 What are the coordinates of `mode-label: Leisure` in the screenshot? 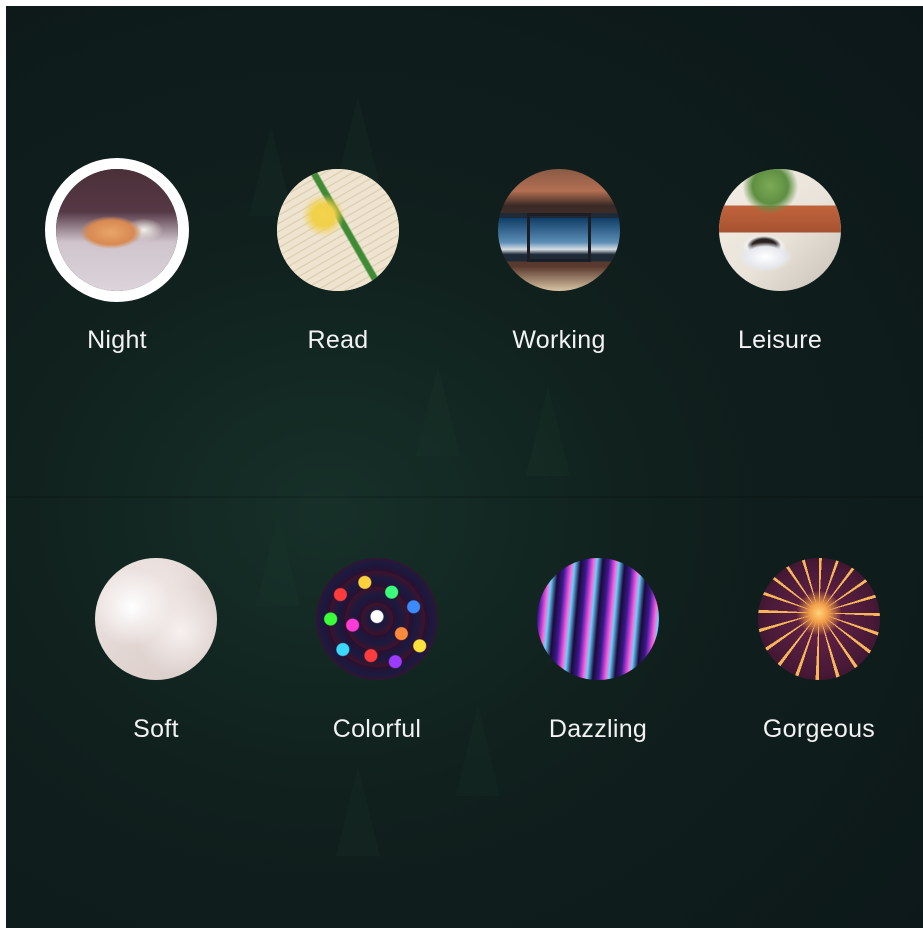 It's located at (780, 340).